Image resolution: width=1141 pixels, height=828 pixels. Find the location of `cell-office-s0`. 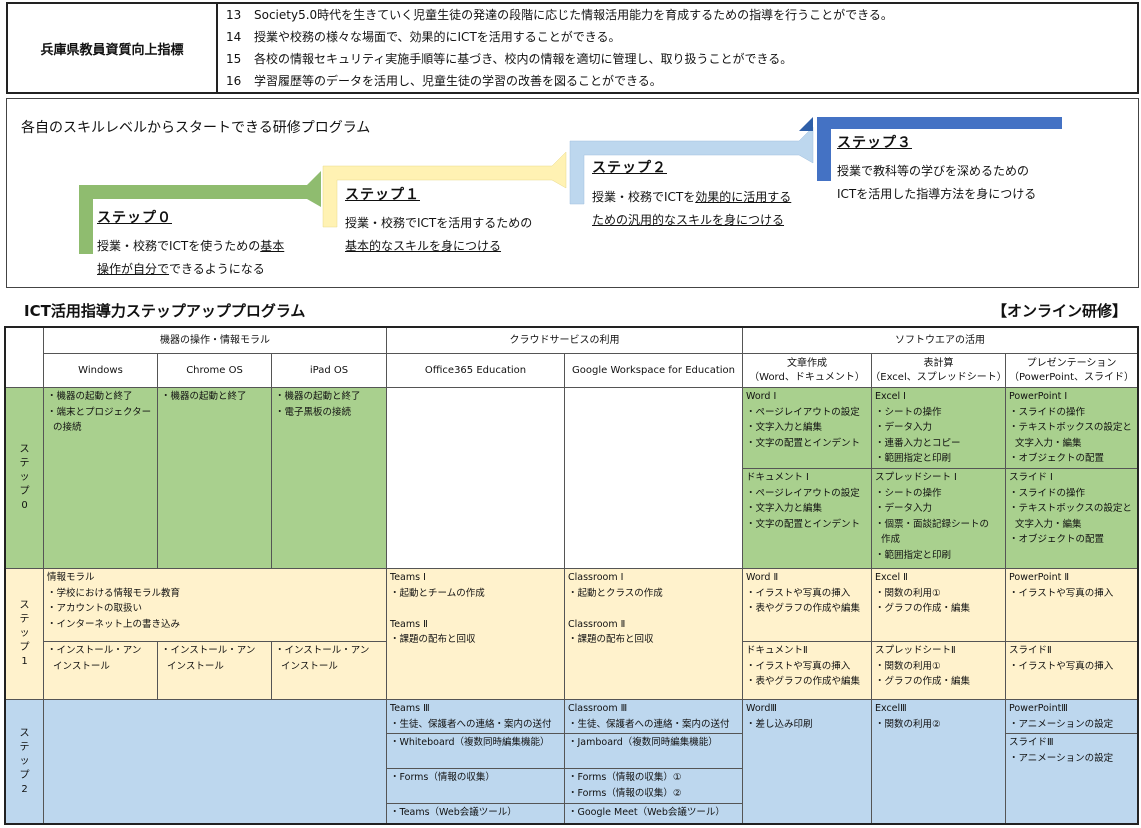

cell-office-s0 is located at coordinates (476, 478).